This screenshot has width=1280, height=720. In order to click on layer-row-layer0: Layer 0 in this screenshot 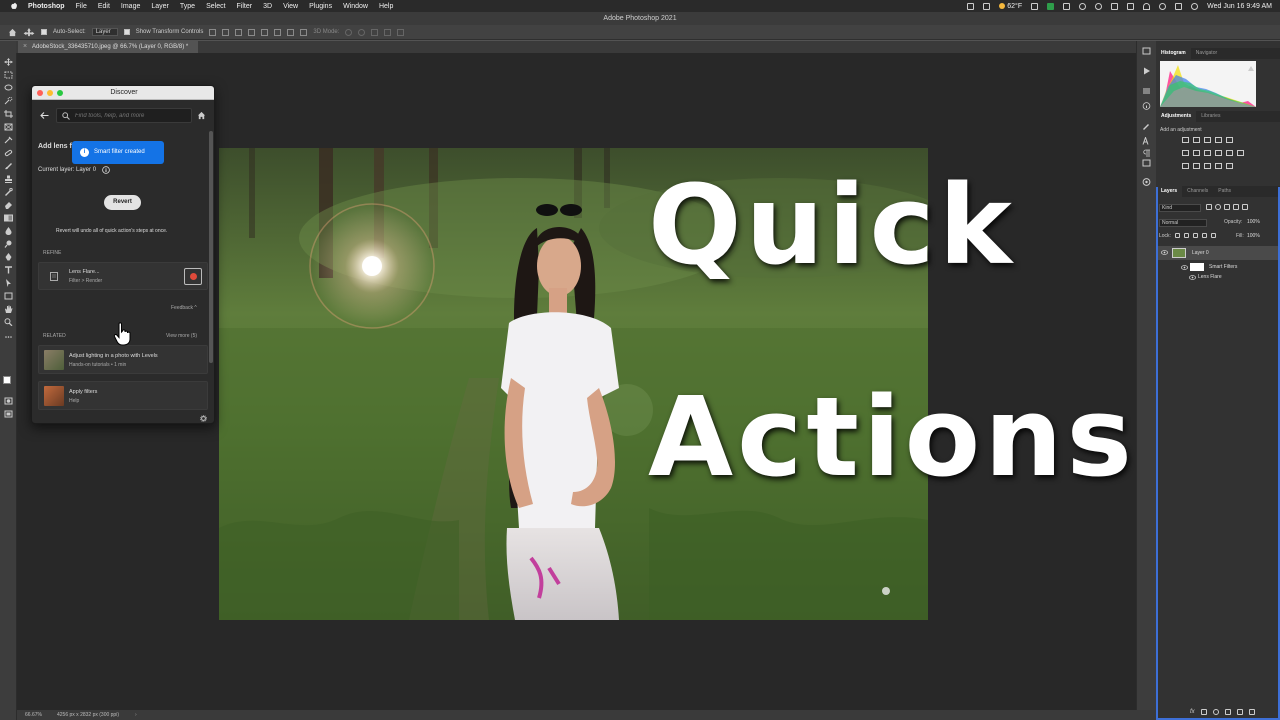, I will do `click(1218, 253)`.